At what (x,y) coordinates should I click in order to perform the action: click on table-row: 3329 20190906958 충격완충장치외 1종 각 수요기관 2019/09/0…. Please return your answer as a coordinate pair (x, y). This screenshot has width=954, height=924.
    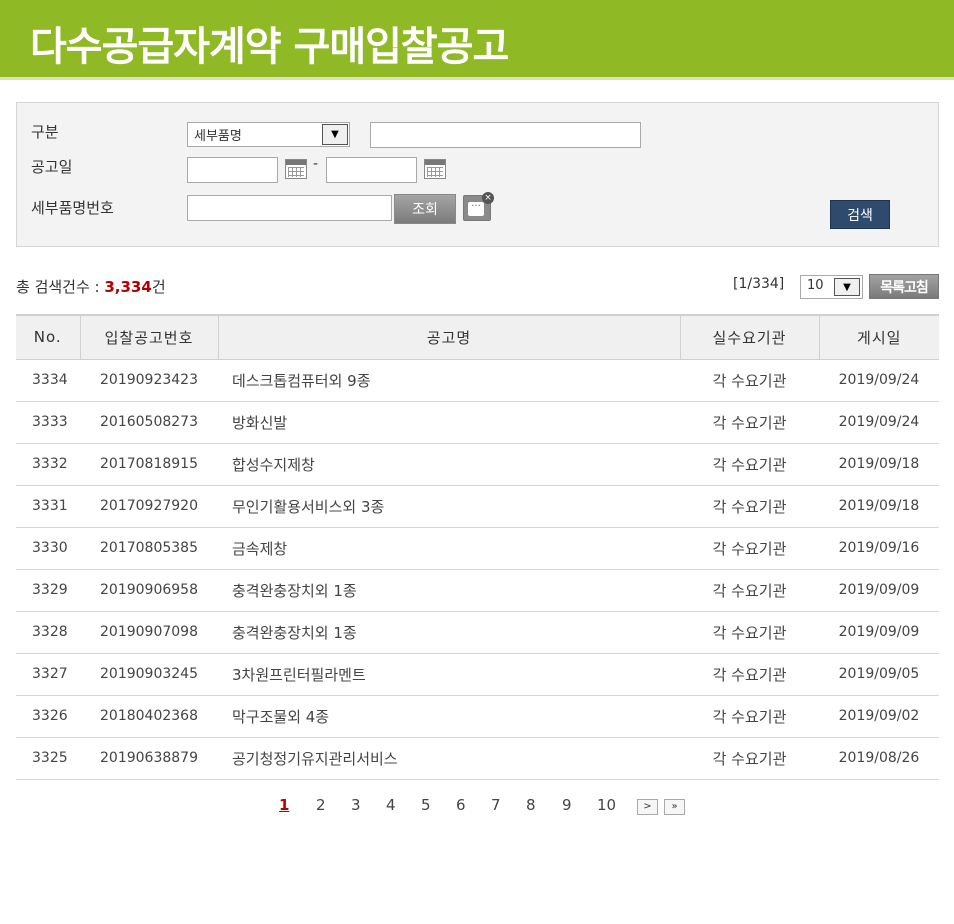
    Looking at the image, I should click on (477, 590).